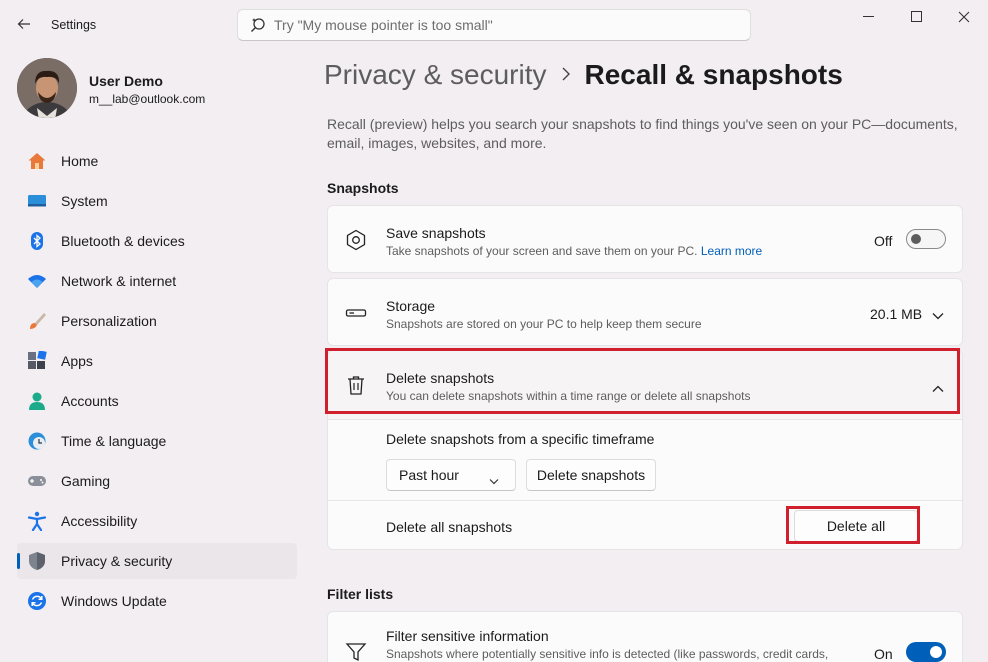 The width and height of the screenshot is (988, 662). Describe the element at coordinates (90, 401) in the screenshot. I see `sidebar-item-label: Accounts` at that location.